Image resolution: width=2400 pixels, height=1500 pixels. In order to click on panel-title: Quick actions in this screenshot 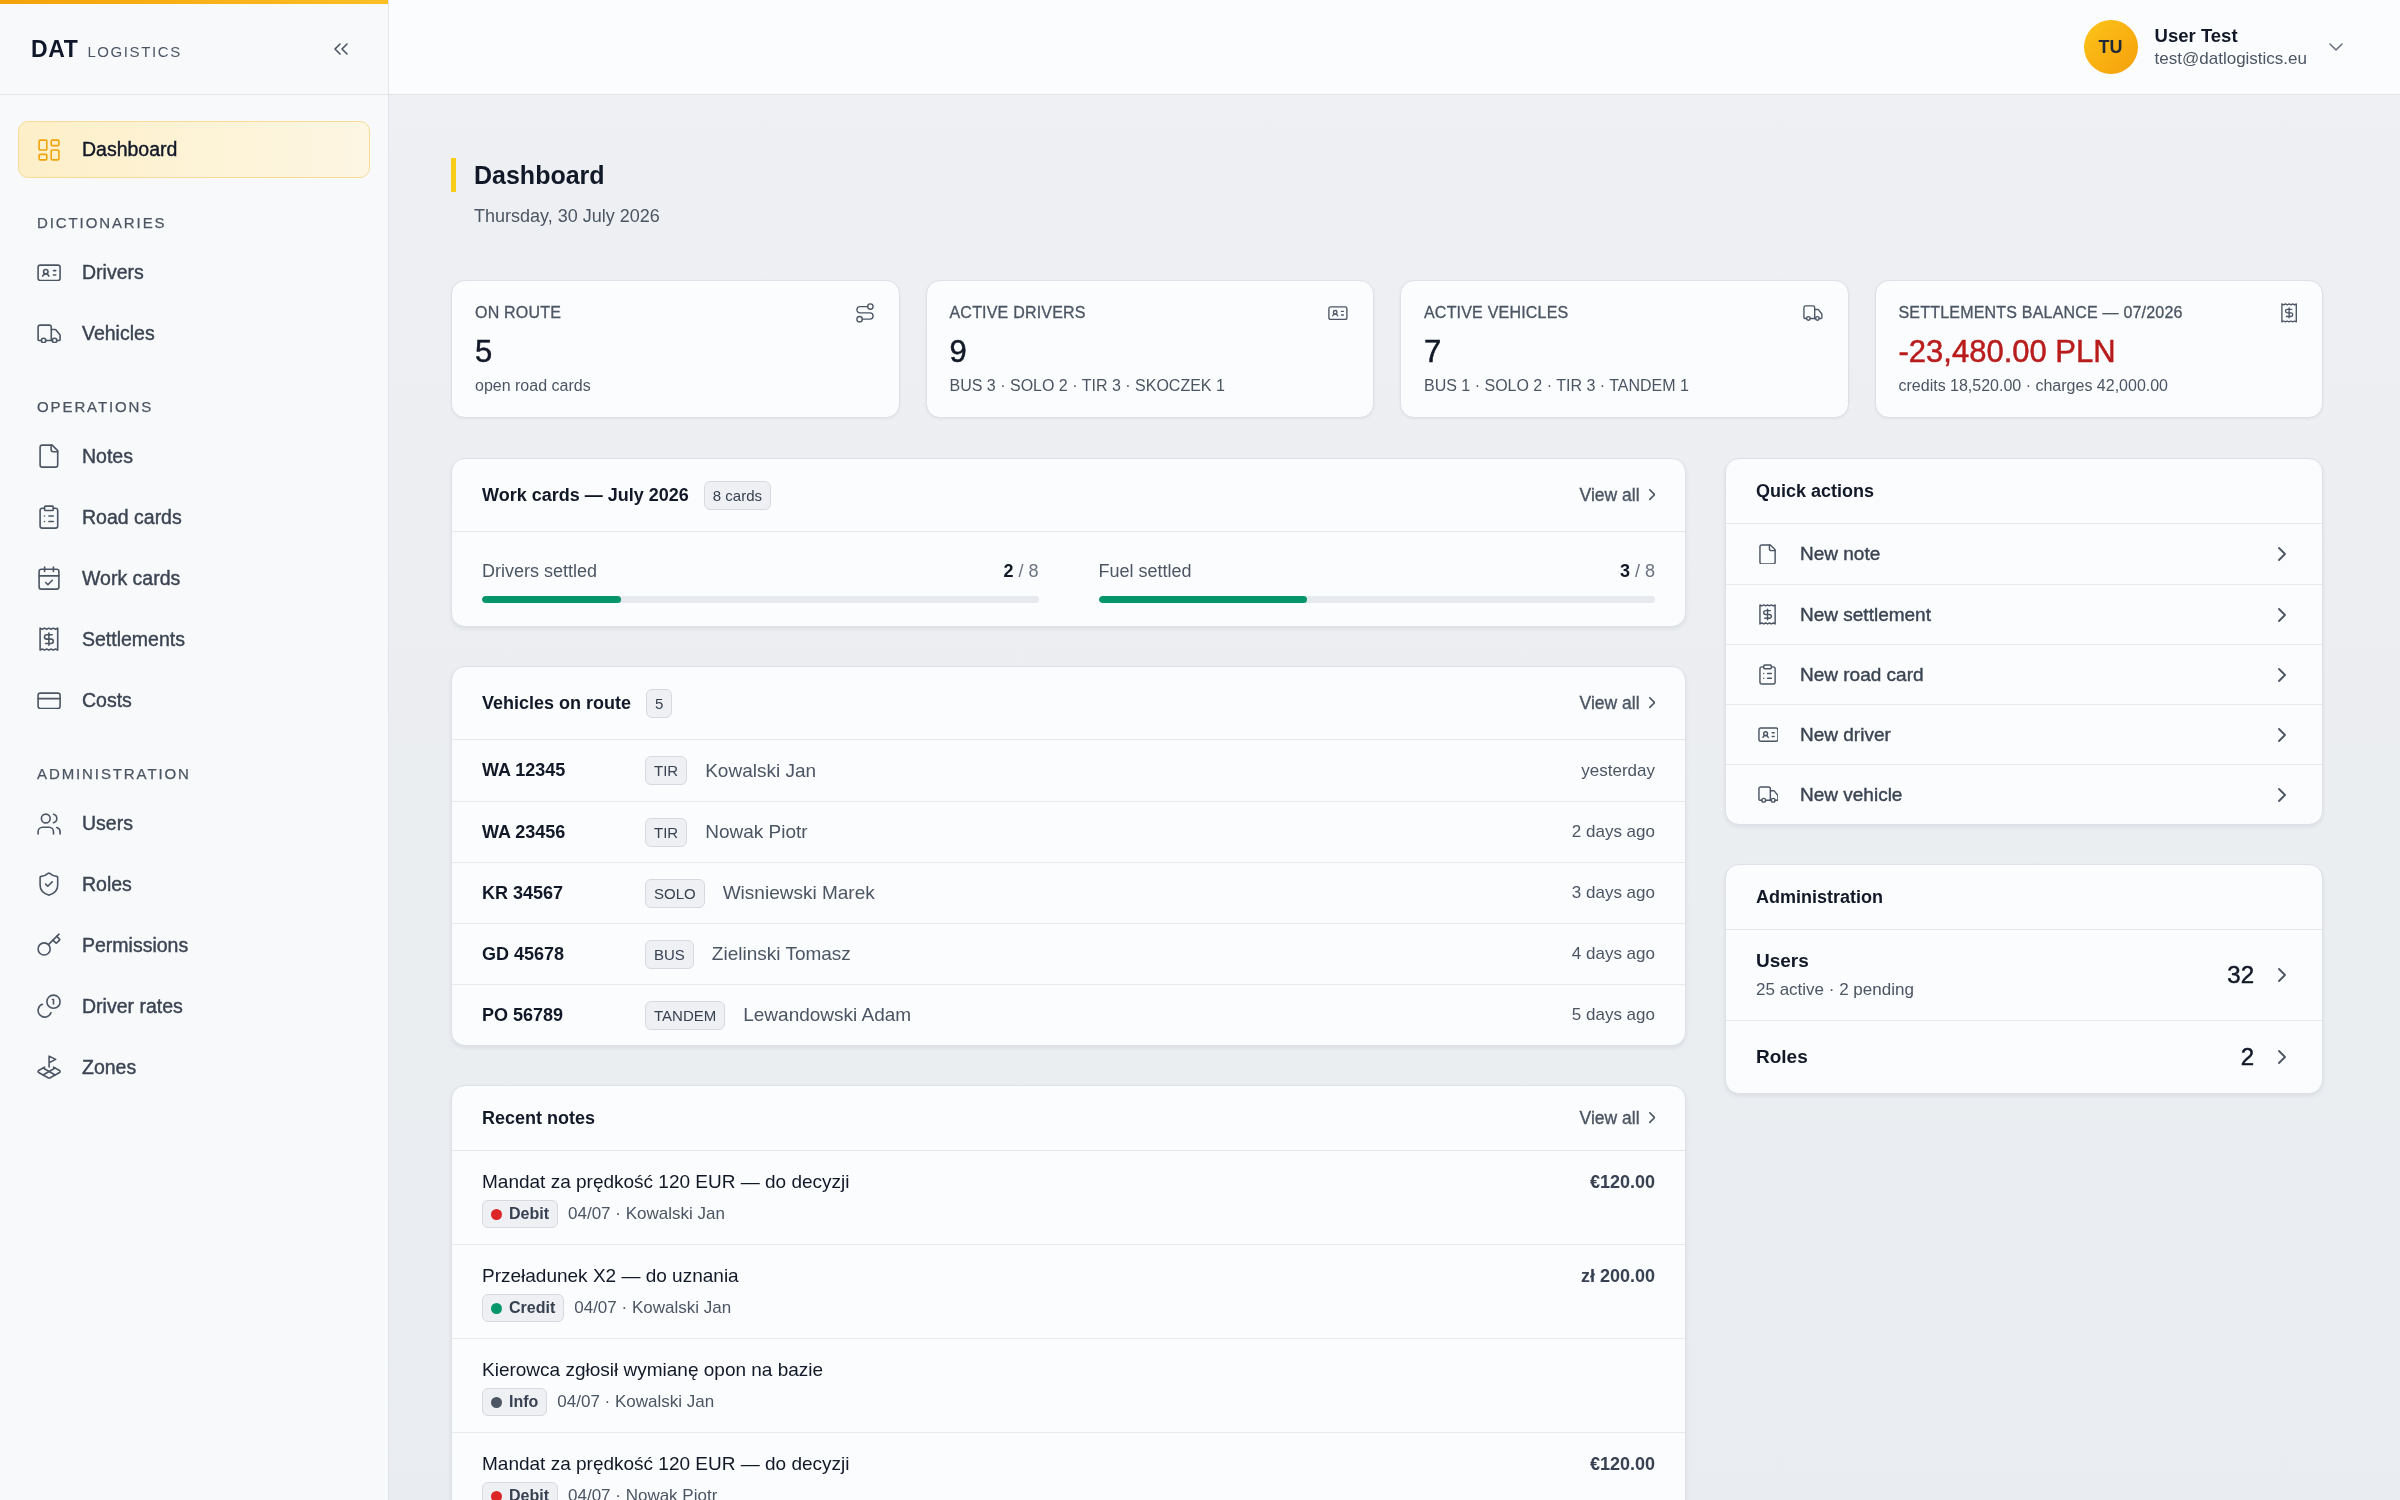, I will do `click(1815, 491)`.